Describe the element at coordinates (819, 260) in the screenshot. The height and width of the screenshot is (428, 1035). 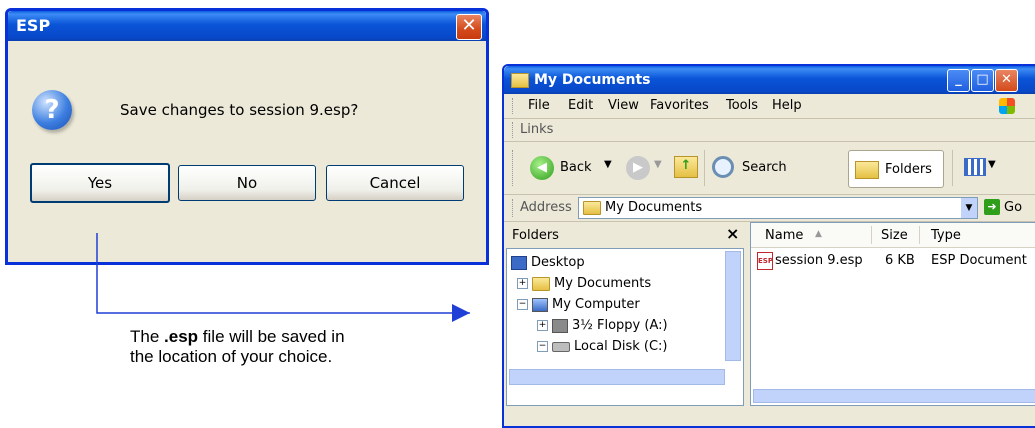
I see `file-name: session 9.esp` at that location.